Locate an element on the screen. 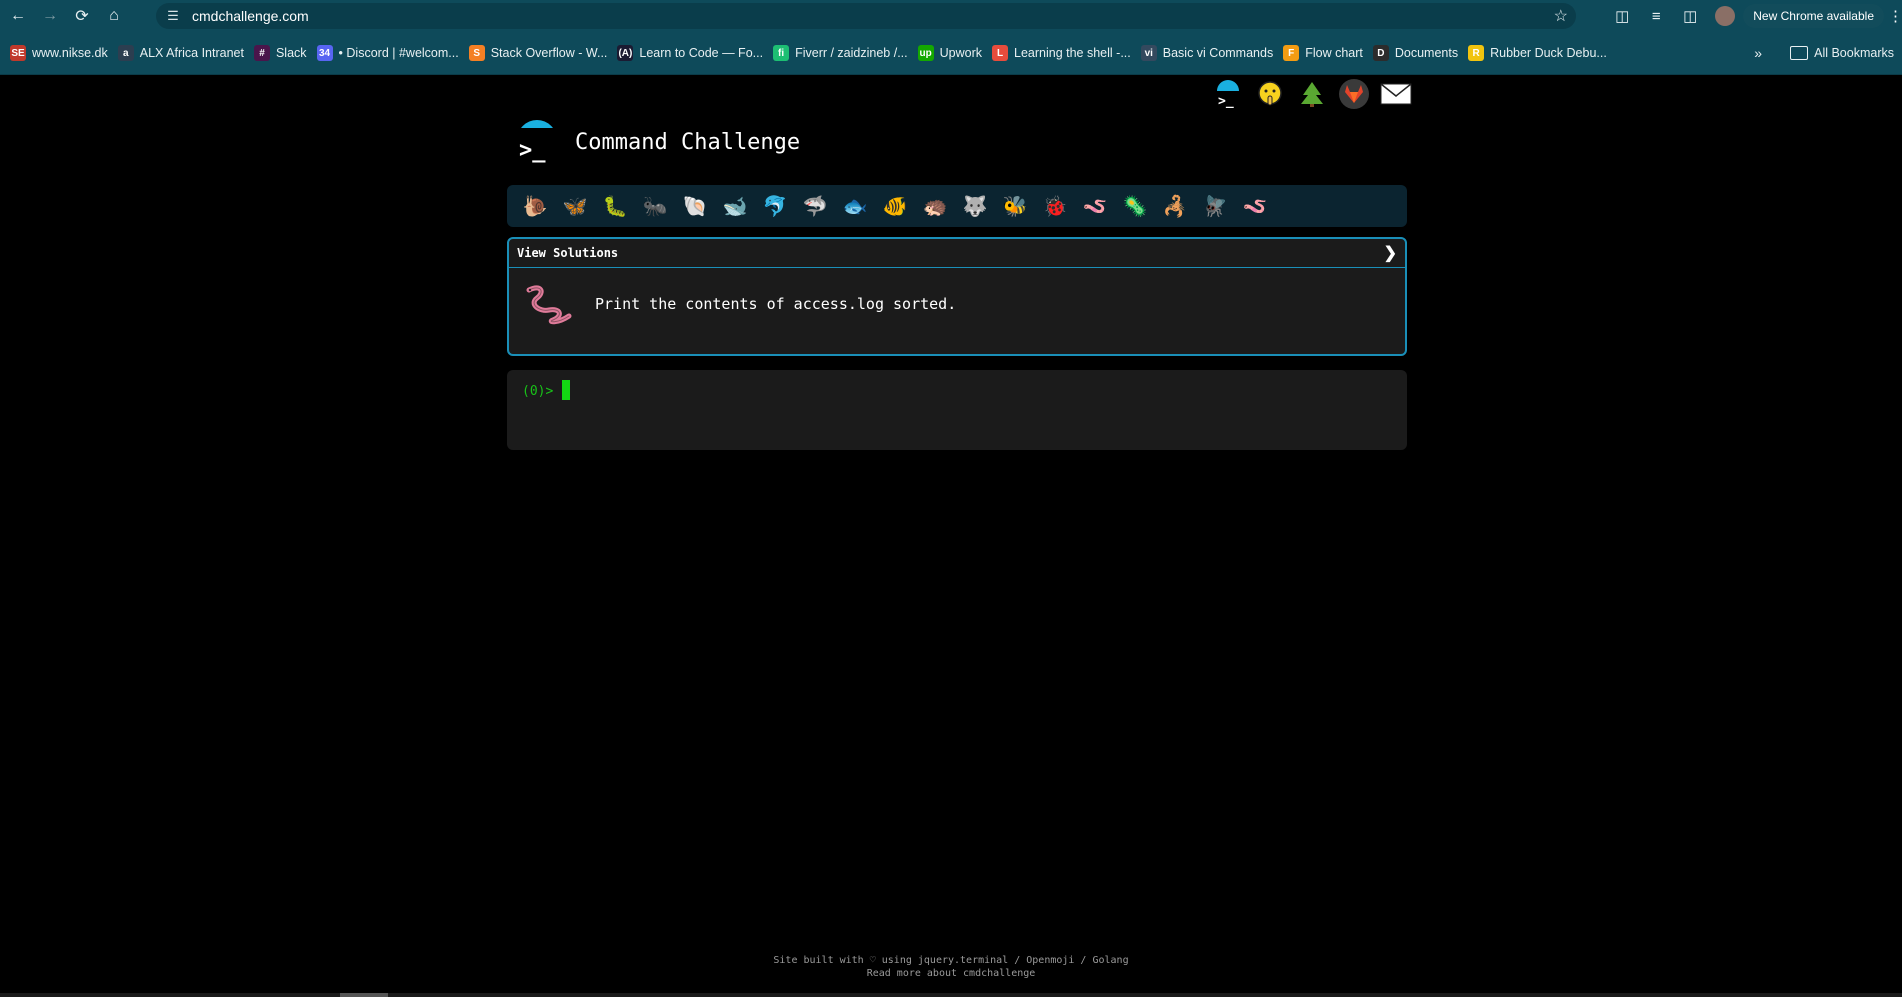 This screenshot has width=1902, height=997. bookmark-item: SE www.nikse.dk is located at coordinates (59, 53).